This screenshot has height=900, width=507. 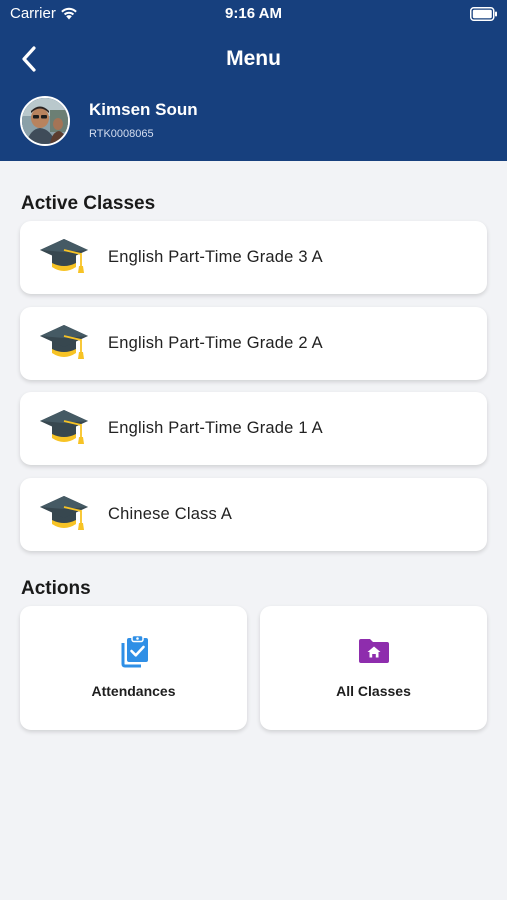 I want to click on status-bar: Carrier 9:16 AM, so click(x=253, y=15).